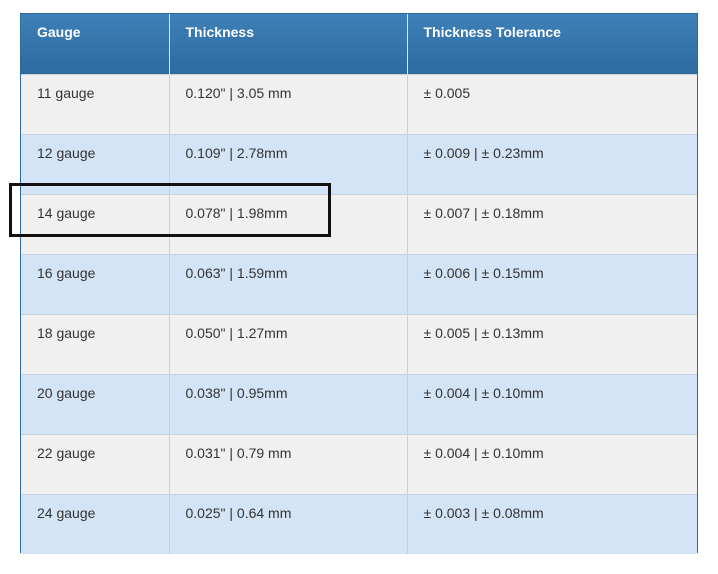 This screenshot has height=574, width=718. I want to click on thickness-cell: 0.120" | 3.05 mm, so click(288, 103).